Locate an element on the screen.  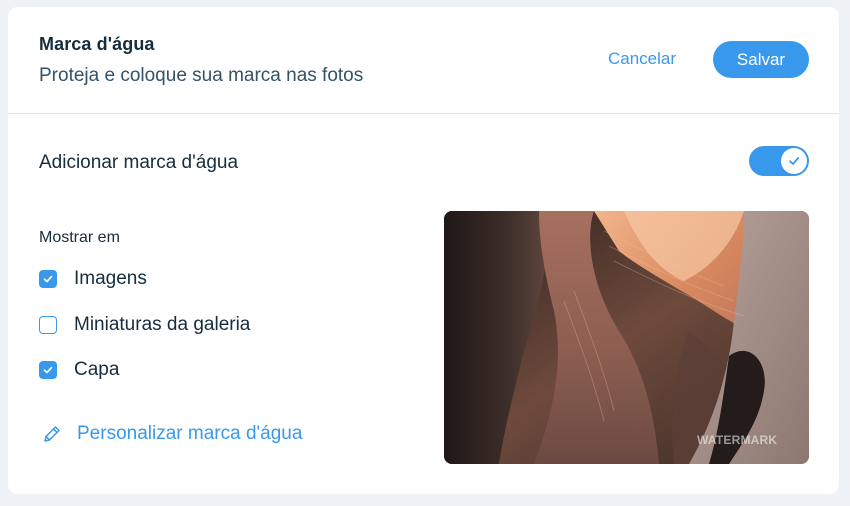
toggle-knob is located at coordinates (794, 161).